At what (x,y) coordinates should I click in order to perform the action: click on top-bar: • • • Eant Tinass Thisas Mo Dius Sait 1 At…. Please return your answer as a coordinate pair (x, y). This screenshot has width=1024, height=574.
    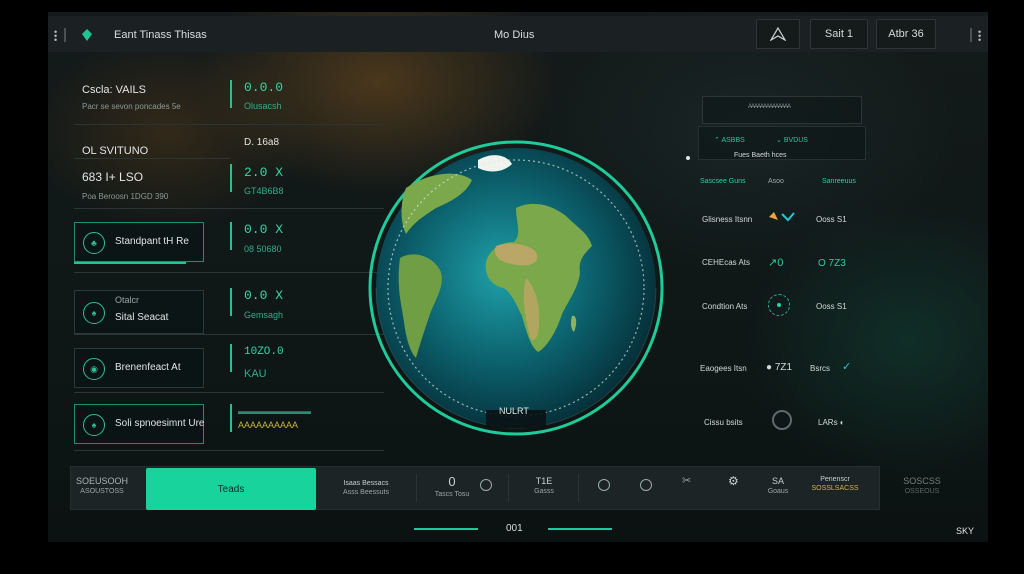
    Looking at the image, I should click on (518, 34).